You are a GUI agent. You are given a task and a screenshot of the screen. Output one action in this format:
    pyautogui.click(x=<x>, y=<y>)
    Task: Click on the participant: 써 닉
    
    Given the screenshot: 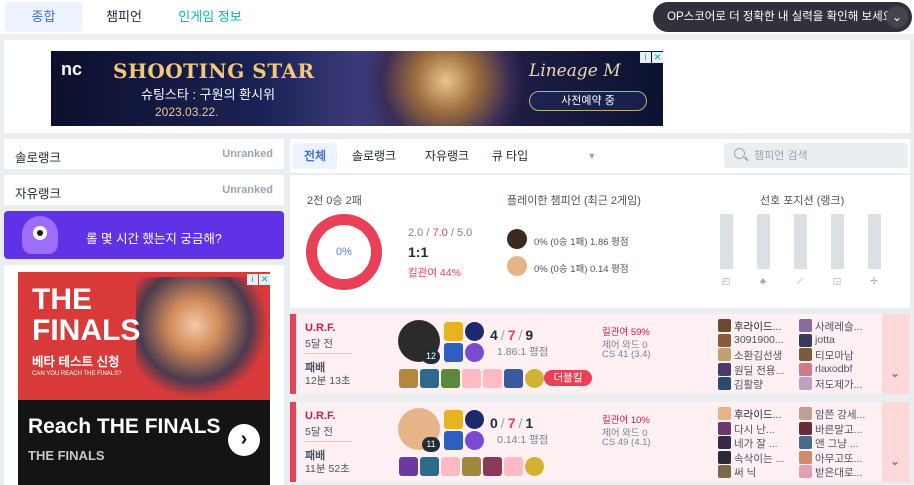 What is the action you would take?
    pyautogui.click(x=757, y=471)
    